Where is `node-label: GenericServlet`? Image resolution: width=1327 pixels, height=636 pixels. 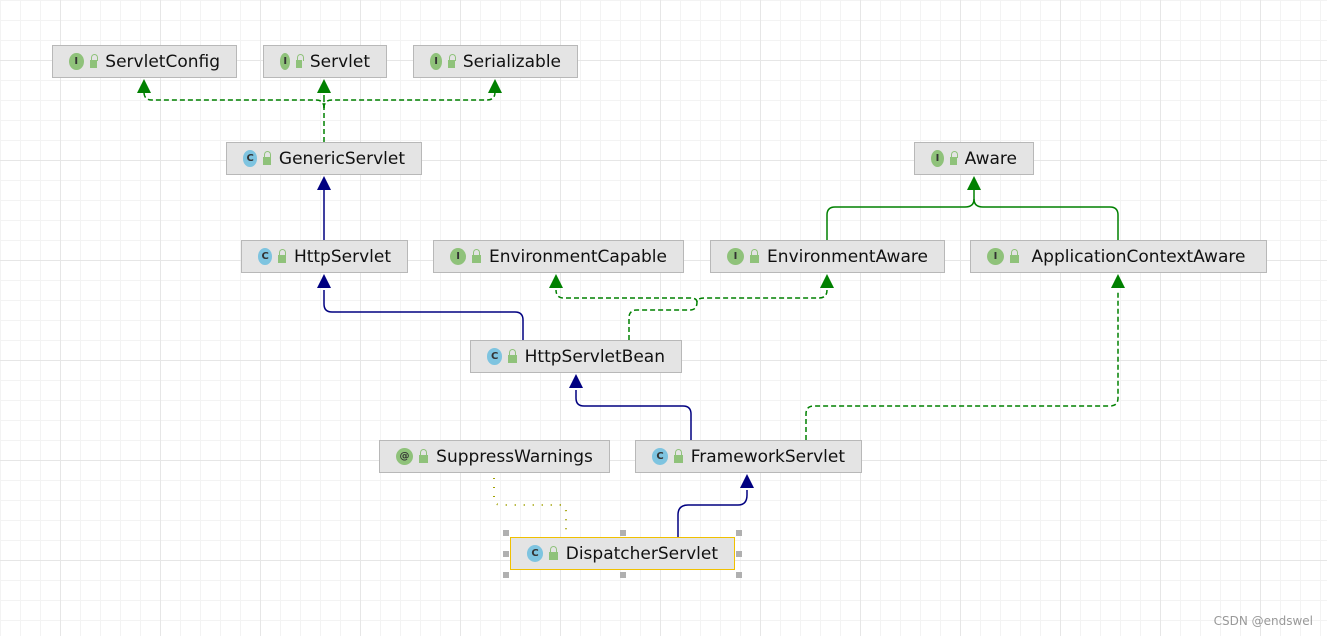 node-label: GenericServlet is located at coordinates (341, 158).